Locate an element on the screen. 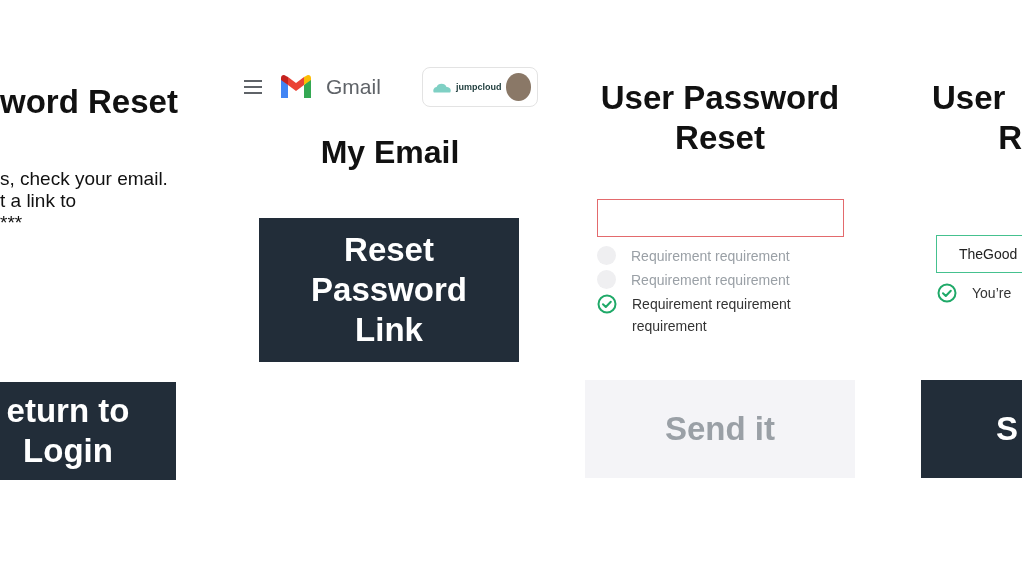 The height and width of the screenshot is (575, 1022). action-button: S is located at coordinates (971, 429).